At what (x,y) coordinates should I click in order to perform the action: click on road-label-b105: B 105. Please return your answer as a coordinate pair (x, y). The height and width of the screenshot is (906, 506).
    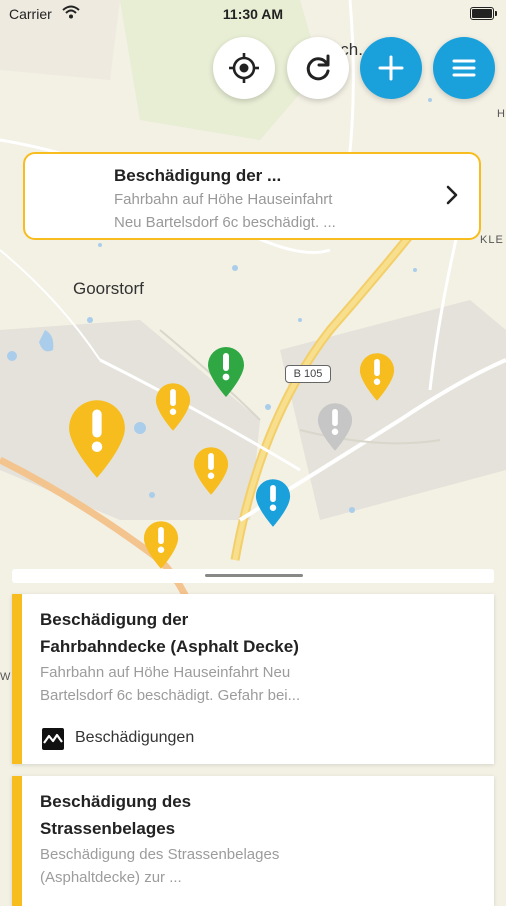
    Looking at the image, I should click on (308, 374).